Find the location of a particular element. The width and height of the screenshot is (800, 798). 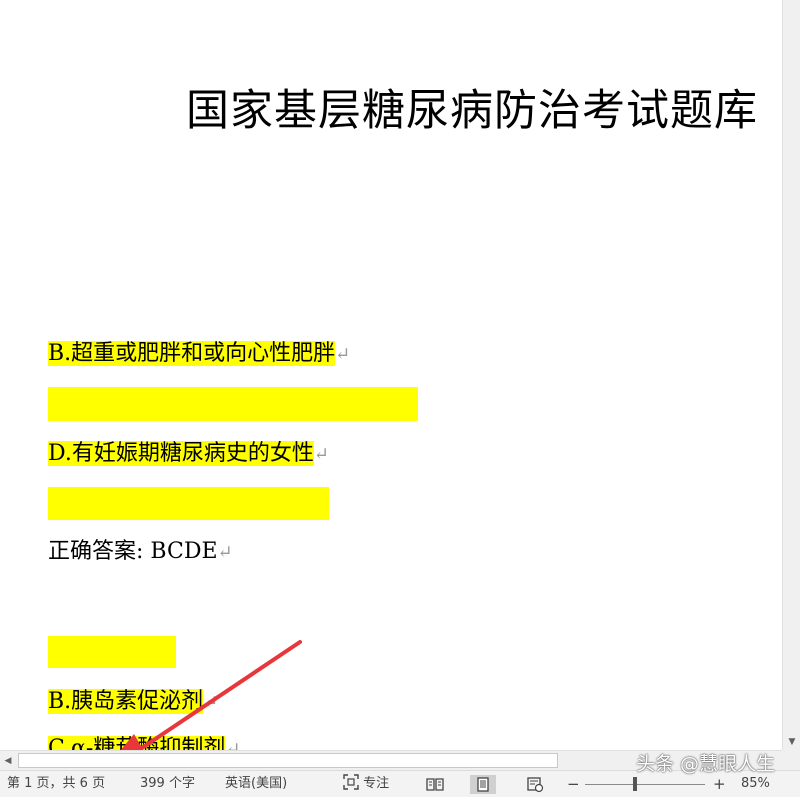

document-line: C.α-糖苷酶抑制剂↵ is located at coordinates (144, 741).